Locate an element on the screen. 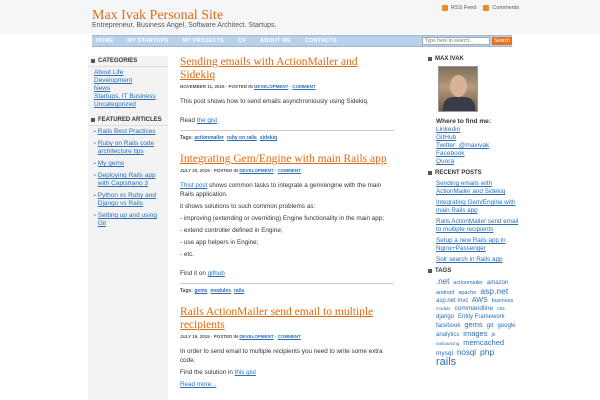 The height and width of the screenshot is (400, 600). featured-link: Deploying Rails app with Capistrano 3 is located at coordinates (131, 180).